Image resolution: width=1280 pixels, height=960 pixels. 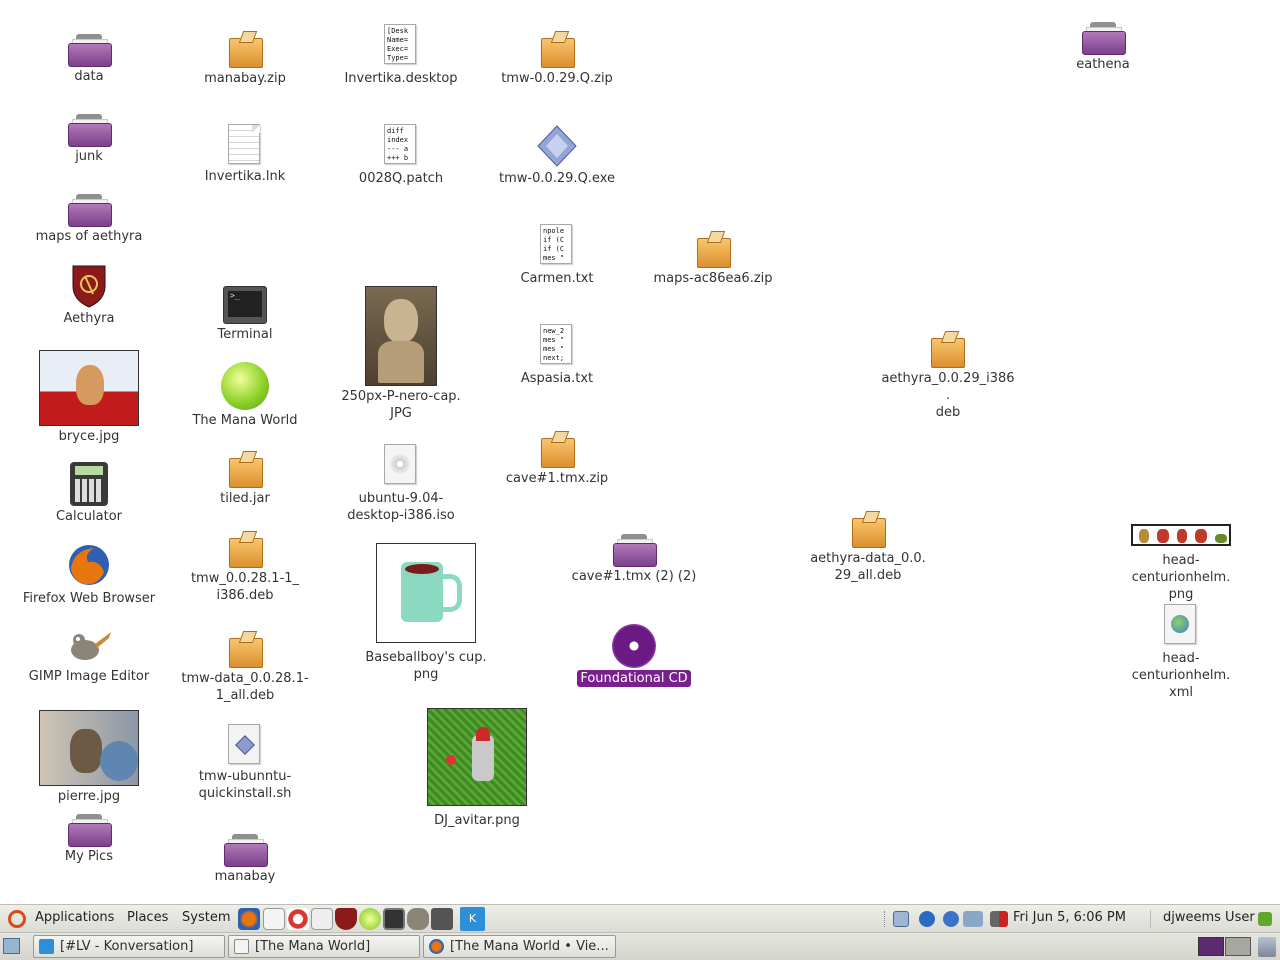 I want to click on label-line: tmw-ubunntu-, so click(x=245, y=776).